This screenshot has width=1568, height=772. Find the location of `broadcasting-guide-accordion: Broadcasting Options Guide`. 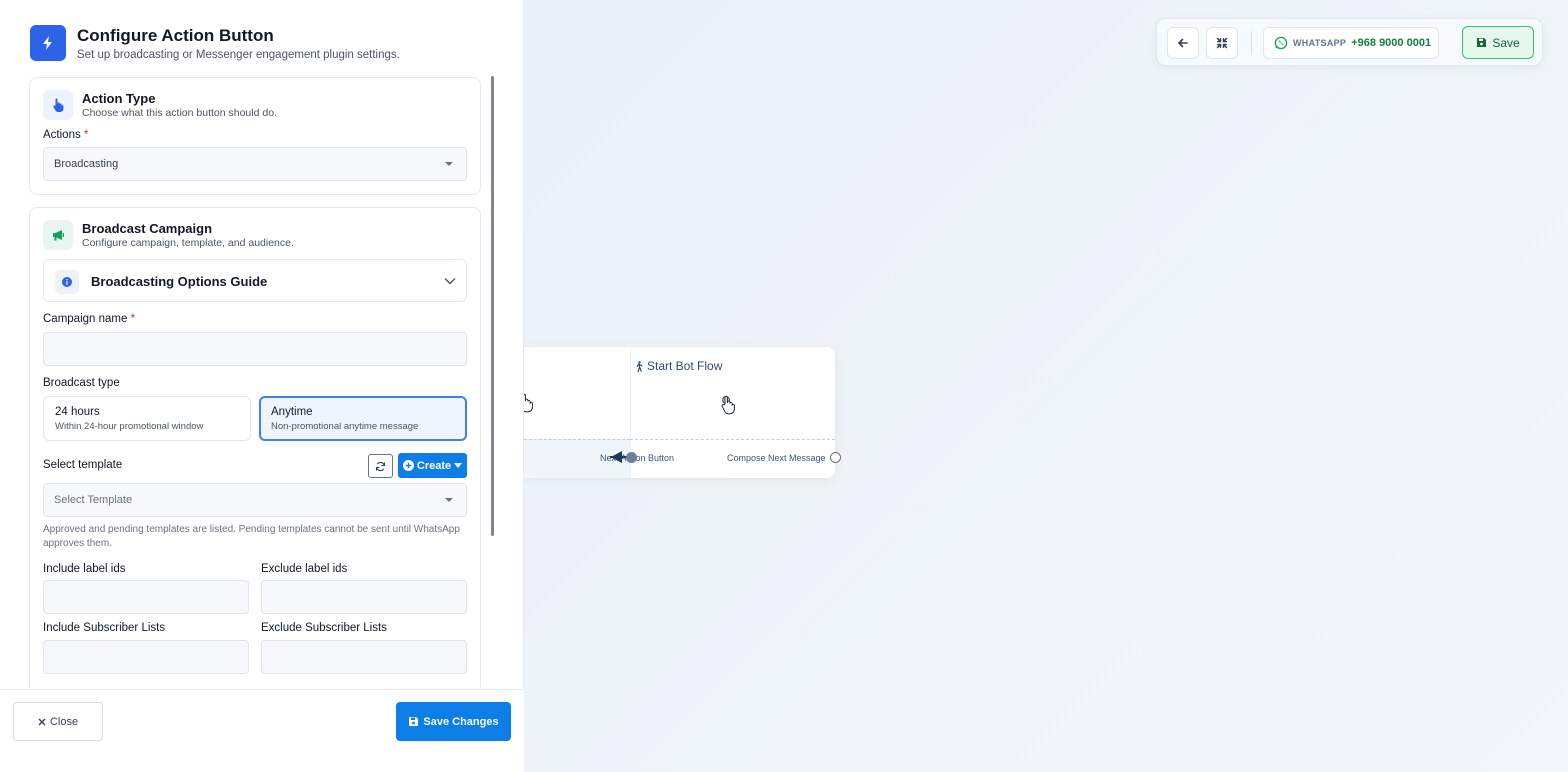

broadcasting-guide-accordion: Broadcasting Options Guide is located at coordinates (255, 280).